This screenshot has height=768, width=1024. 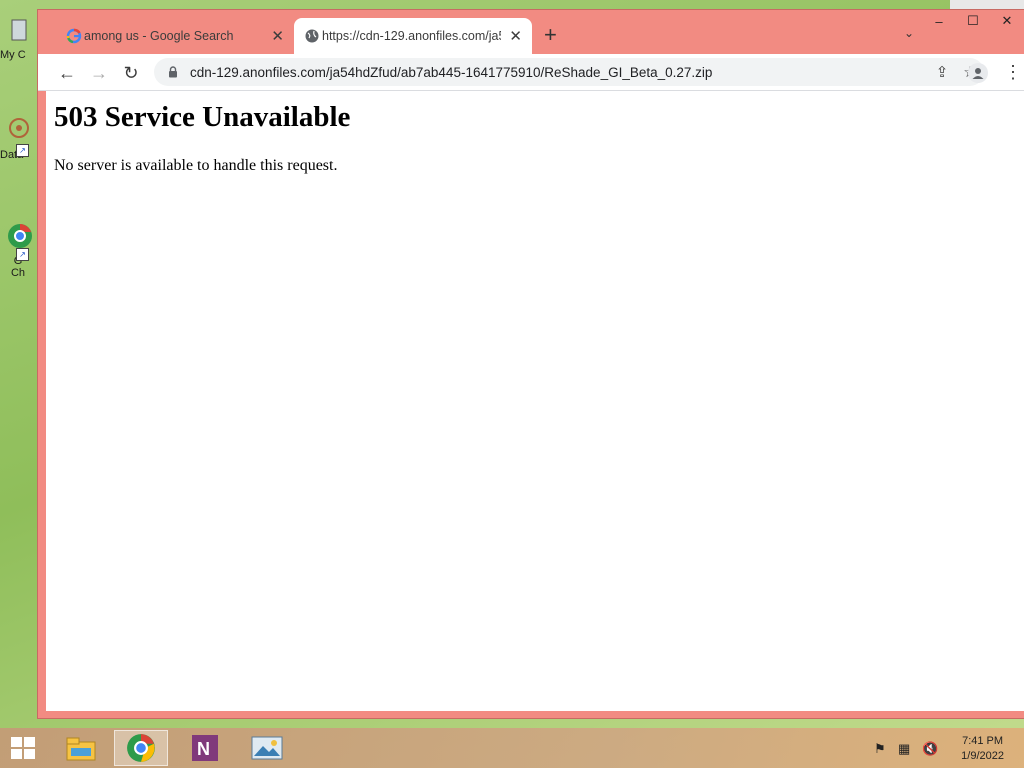 I want to click on back-arrow-icon: ←, so click(x=67, y=73).